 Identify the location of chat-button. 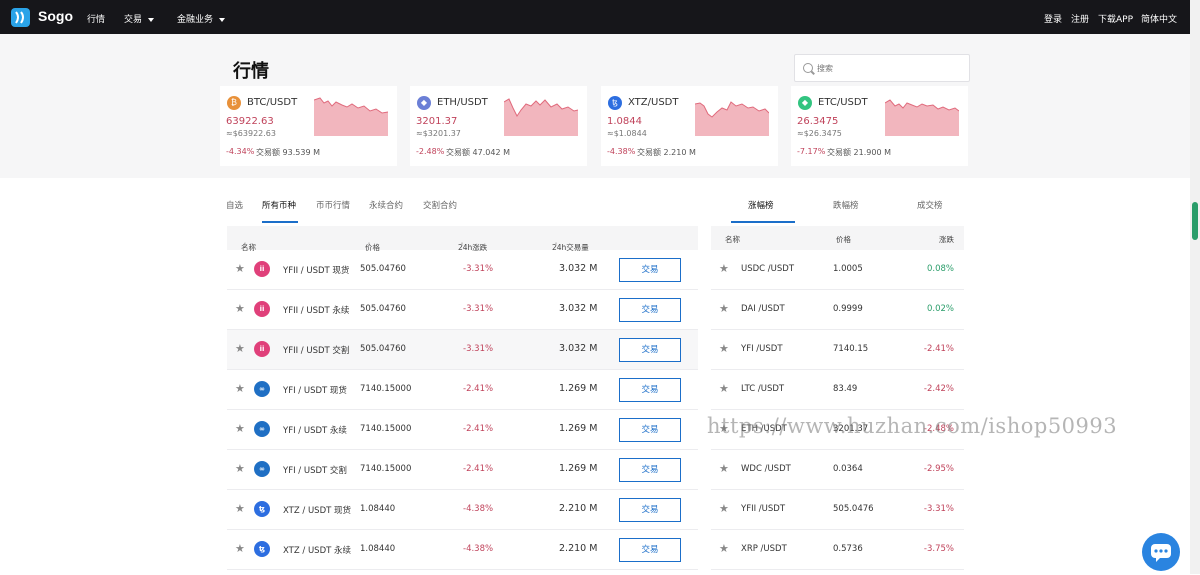
(1161, 552).